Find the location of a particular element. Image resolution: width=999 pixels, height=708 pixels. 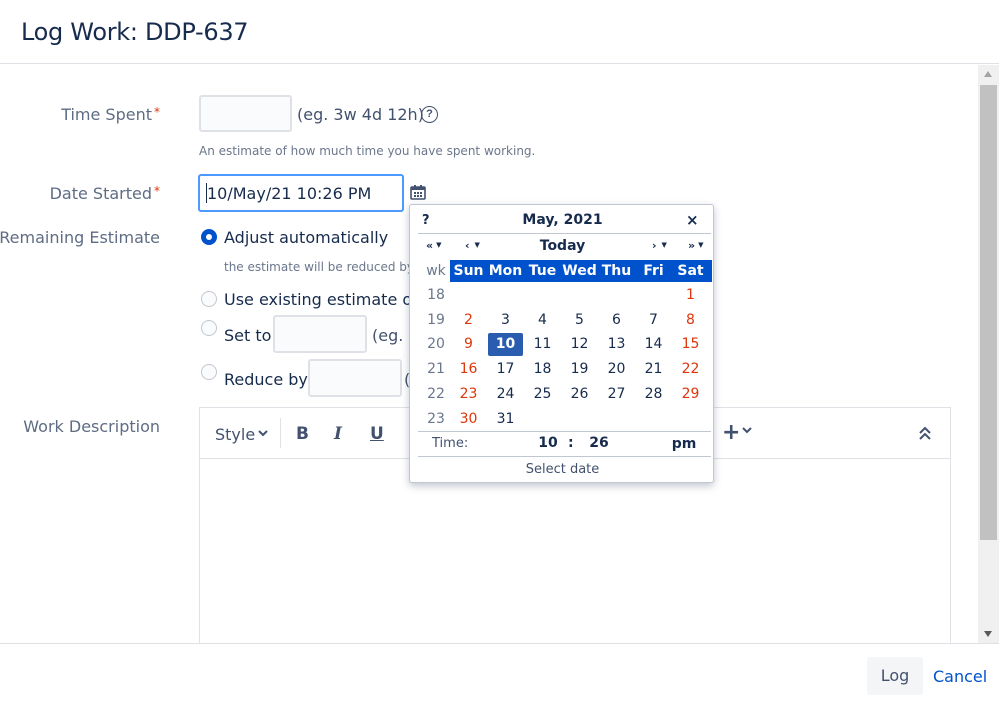

reduce-by-label: Reduce by is located at coordinates (266, 379).